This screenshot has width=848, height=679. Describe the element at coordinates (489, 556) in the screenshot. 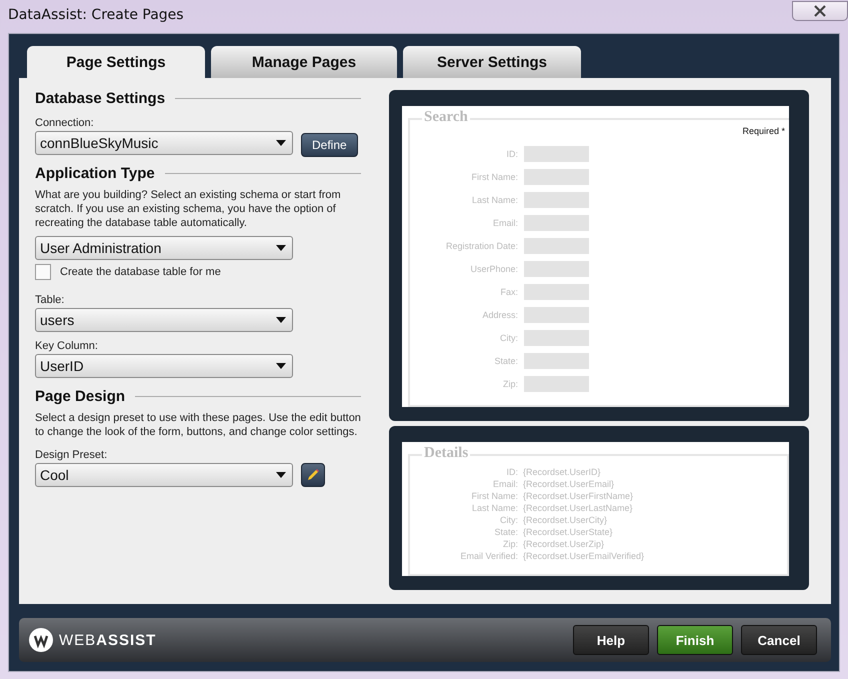

I see `preview-label: Email Verified:` at that location.